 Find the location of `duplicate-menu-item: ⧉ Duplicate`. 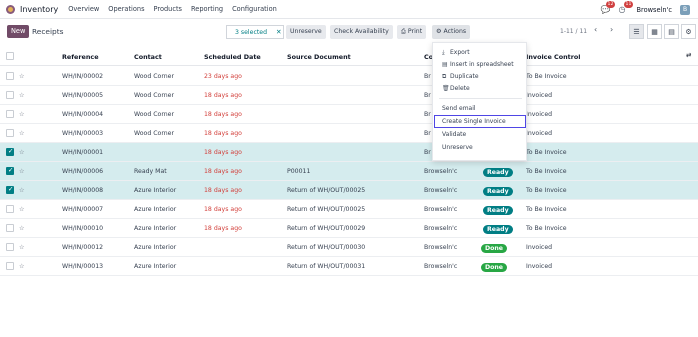

duplicate-menu-item: ⧉ Duplicate is located at coordinates (480, 76).